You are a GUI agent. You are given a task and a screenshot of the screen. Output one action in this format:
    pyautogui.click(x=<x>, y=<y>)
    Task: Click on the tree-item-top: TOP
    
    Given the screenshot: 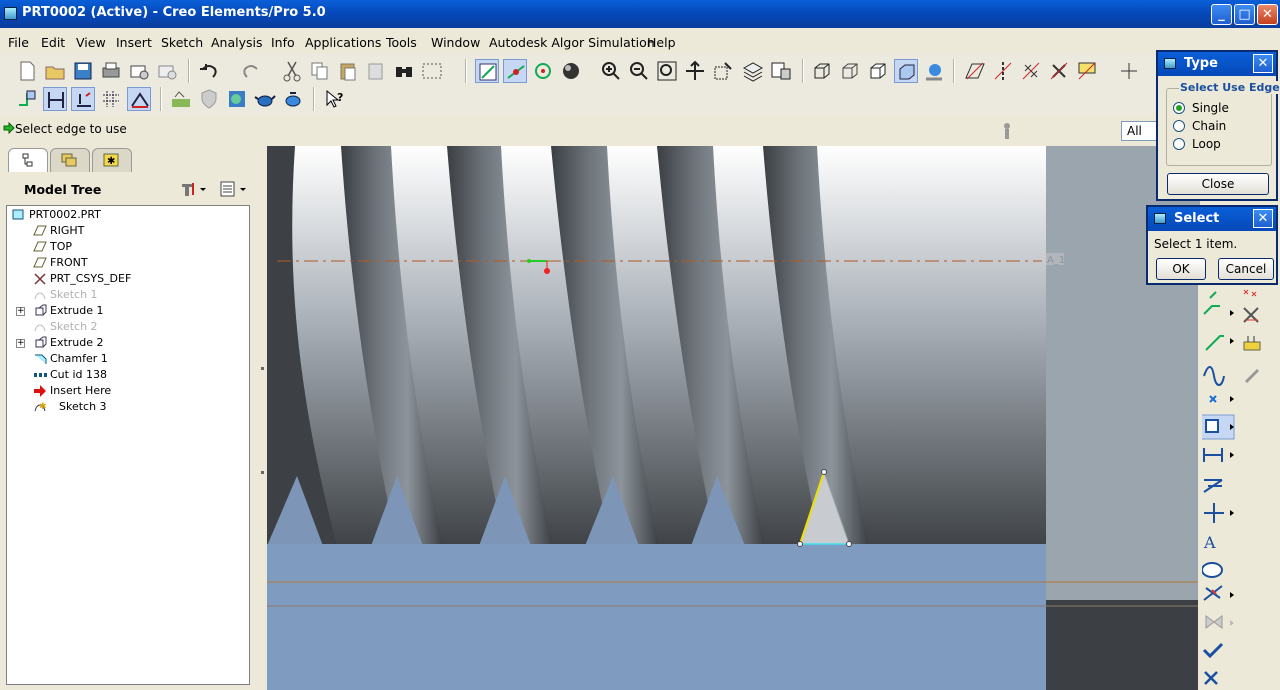 What is the action you would take?
    pyautogui.click(x=127, y=247)
    